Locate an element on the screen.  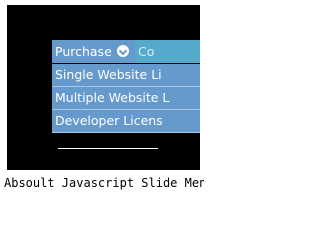
menu-item-purchase-label: Purchase is located at coordinates (83, 51).